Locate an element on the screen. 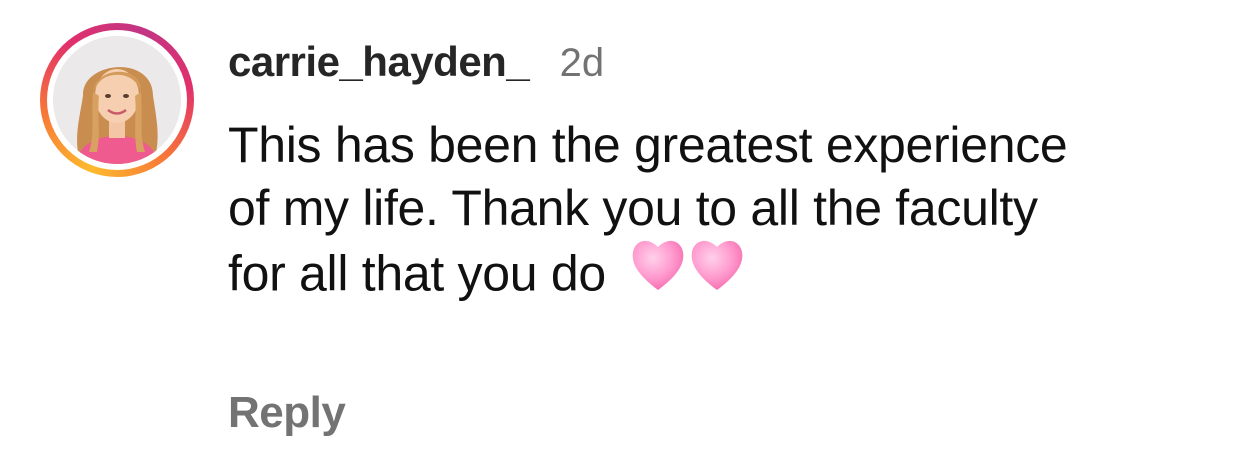 The width and height of the screenshot is (1236, 453). timestamp: 2d is located at coordinates (582, 63).